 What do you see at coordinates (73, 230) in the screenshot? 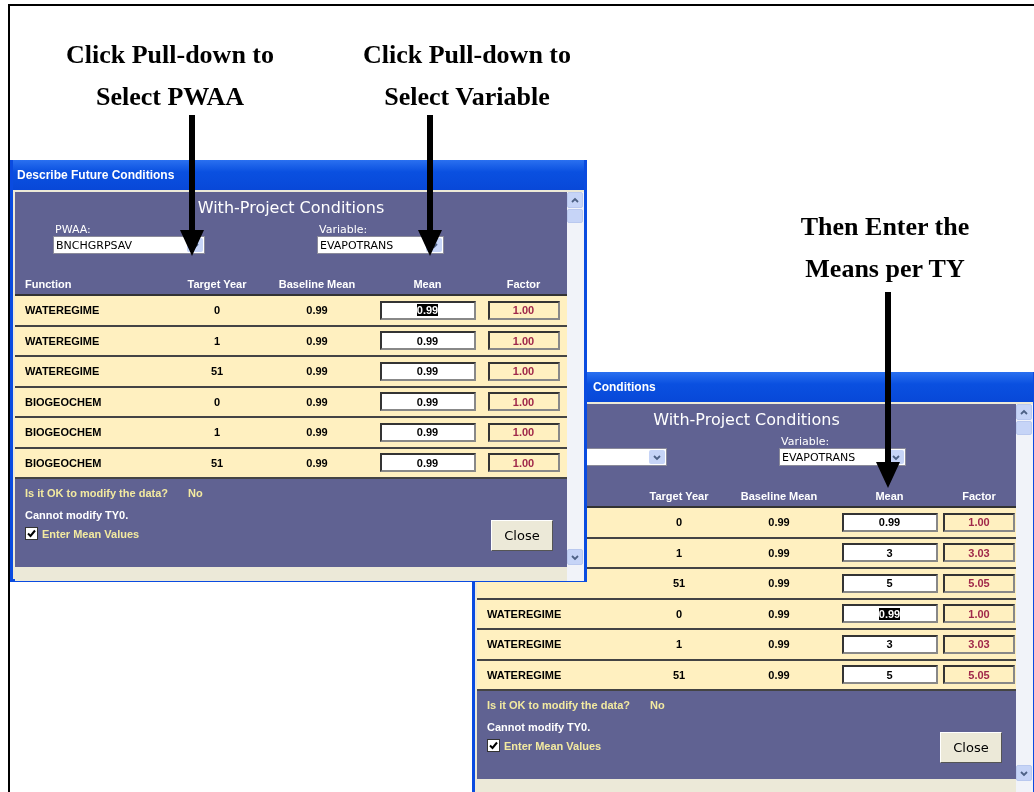
I see `field-label: PWAA:` at bounding box center [73, 230].